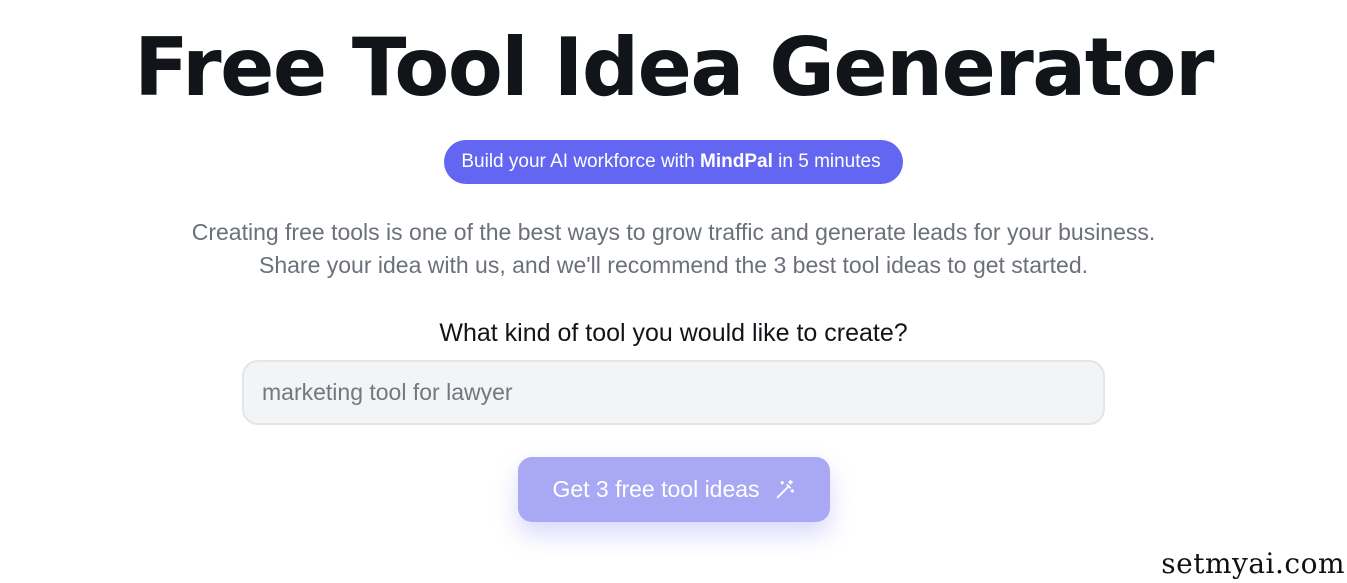 The height and width of the screenshot is (583, 1347). Describe the element at coordinates (674, 67) in the screenshot. I see `page-title: Free Tool Idea Generator` at that location.